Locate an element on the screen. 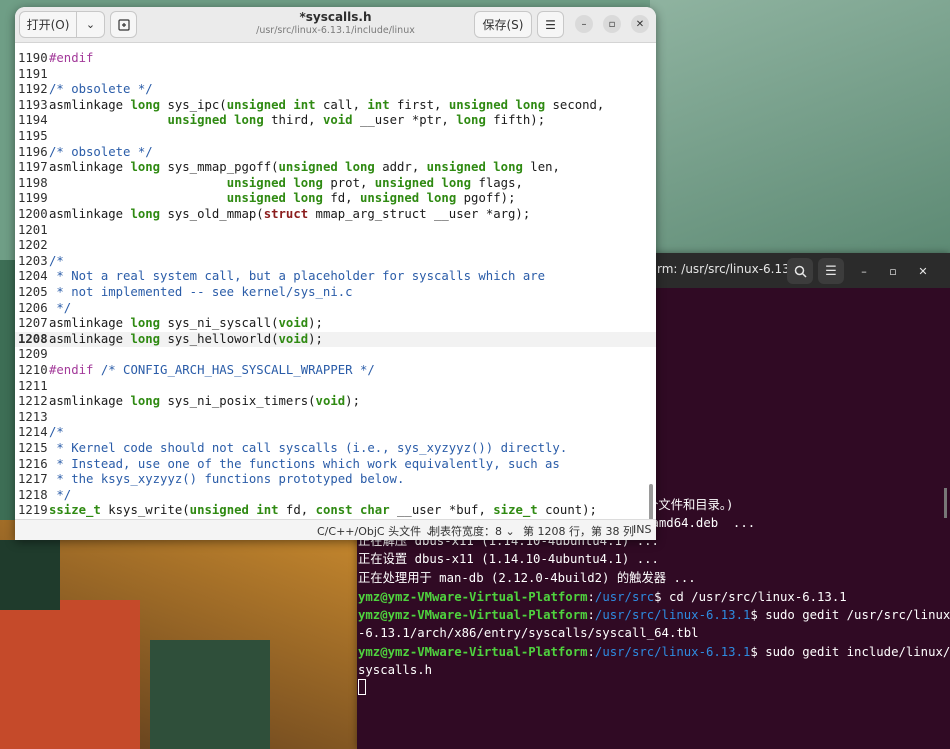  terminal-scrollbar is located at coordinates (945, 503).